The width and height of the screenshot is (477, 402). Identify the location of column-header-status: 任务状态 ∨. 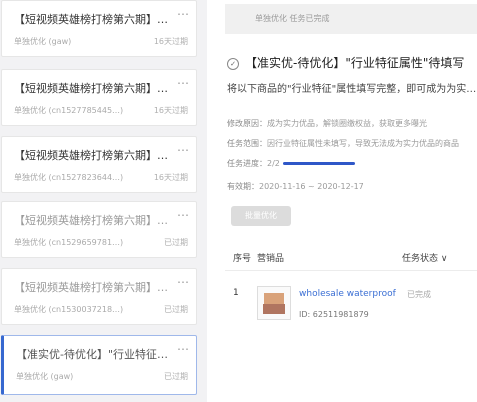
(424, 257).